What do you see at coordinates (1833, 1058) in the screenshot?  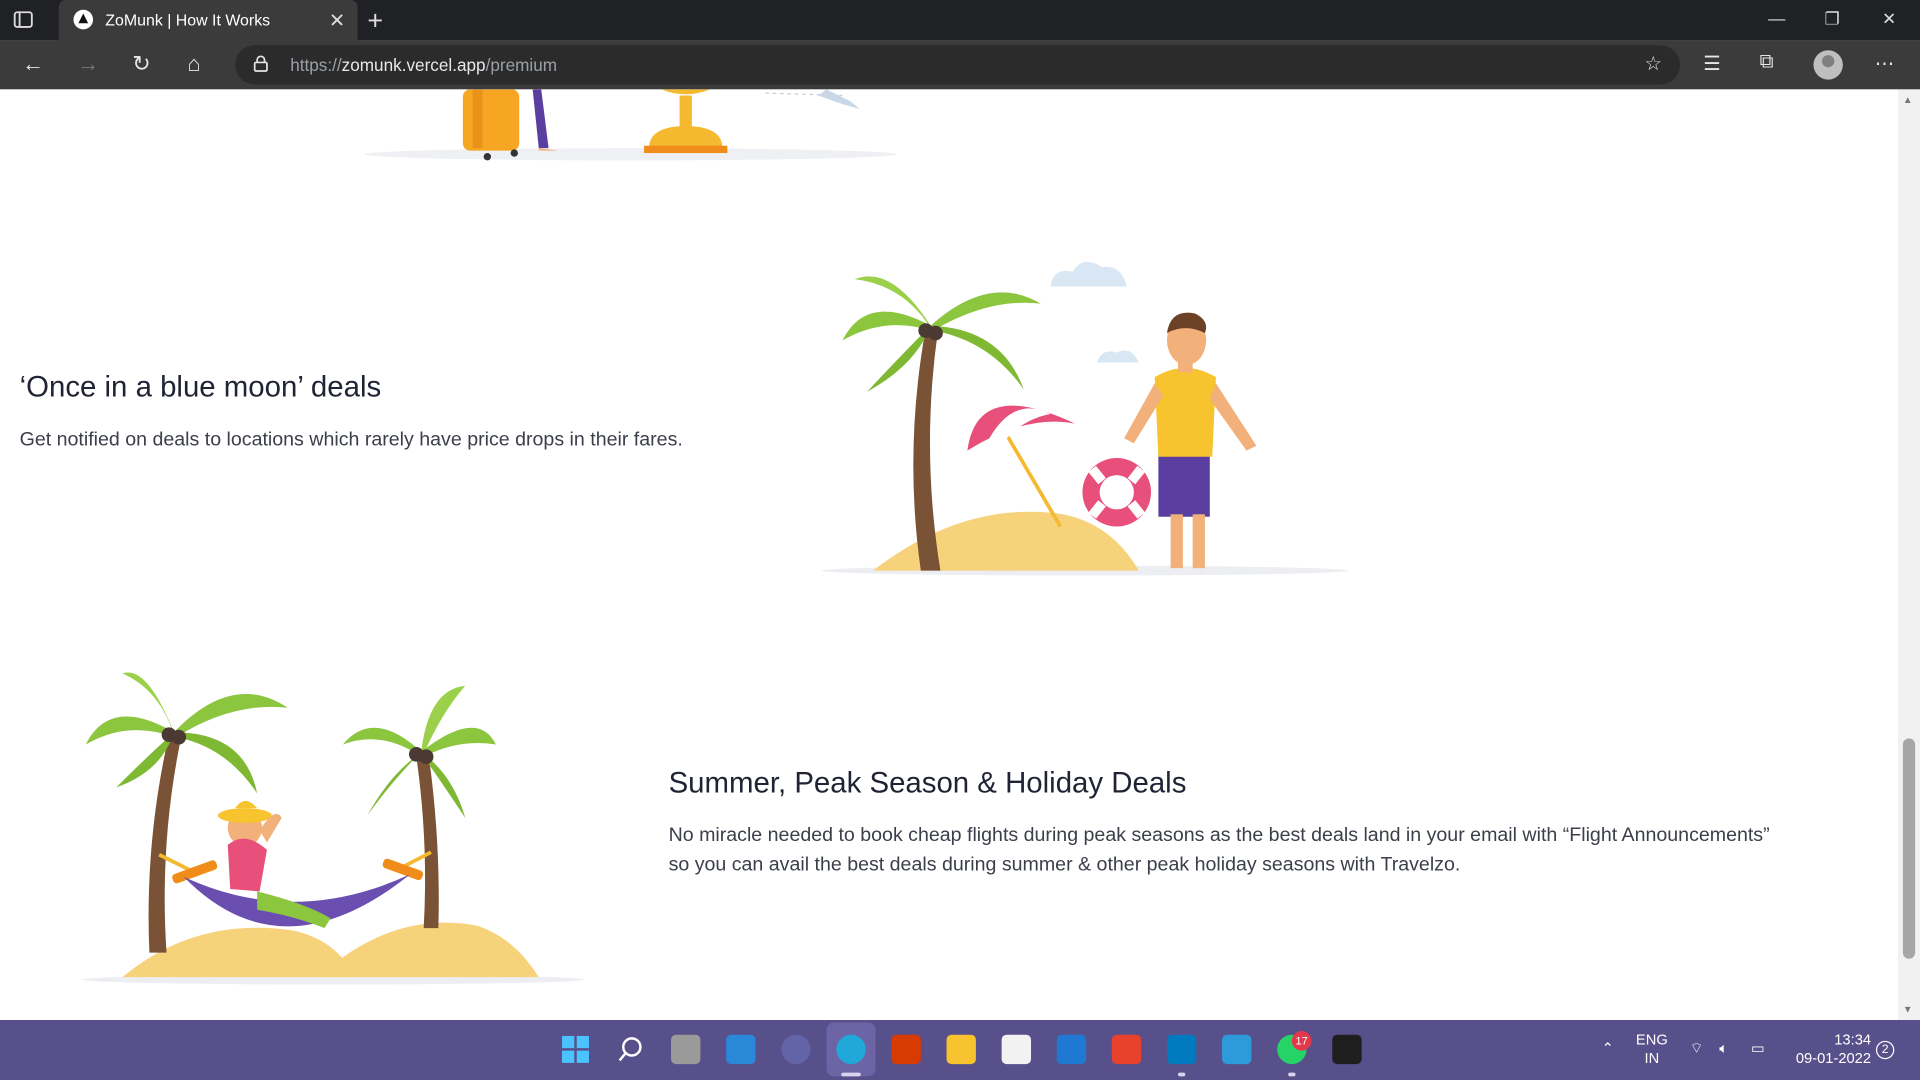 I see `clock-date: 09-01-2022` at bounding box center [1833, 1058].